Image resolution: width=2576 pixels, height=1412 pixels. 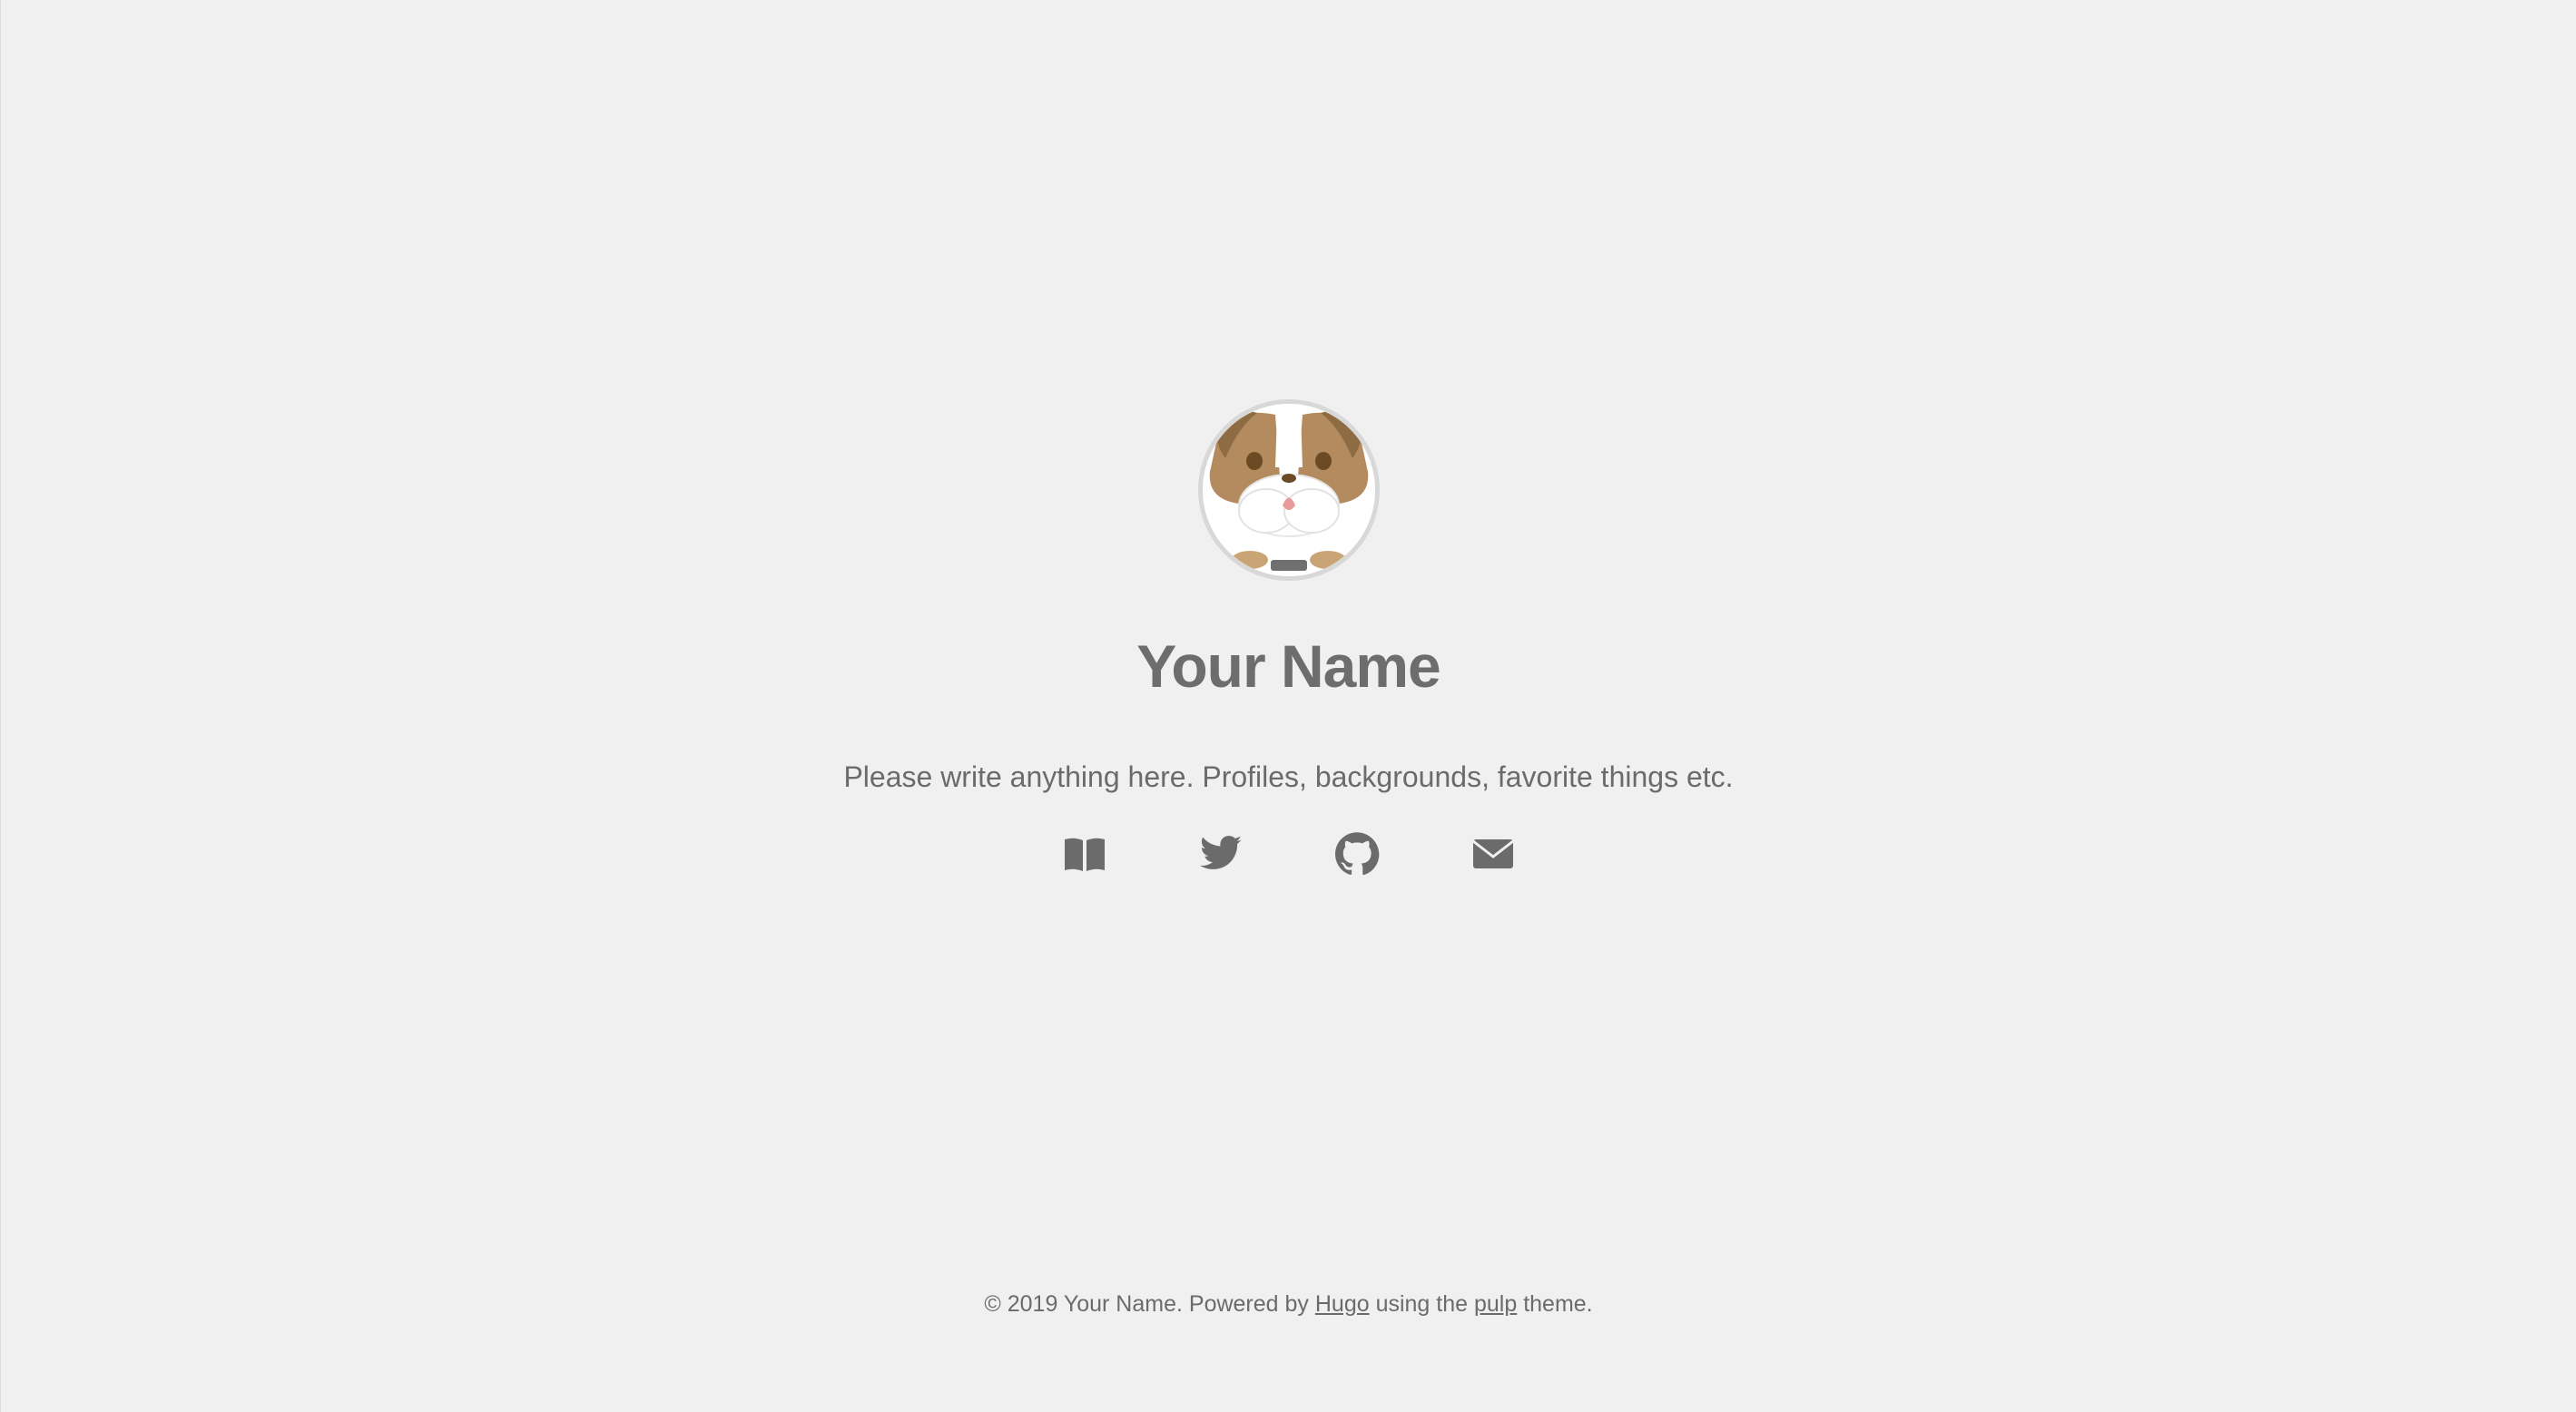 I want to click on book-icon, so click(x=1084, y=854).